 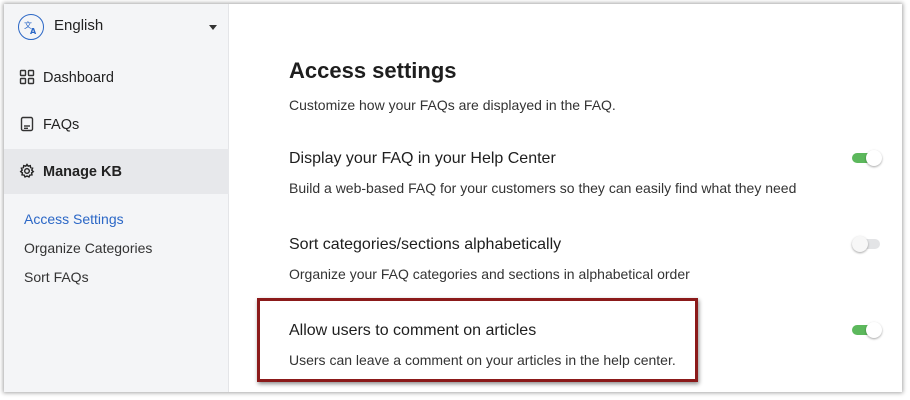 What do you see at coordinates (27, 124) in the screenshot?
I see `faq-document-icon` at bounding box center [27, 124].